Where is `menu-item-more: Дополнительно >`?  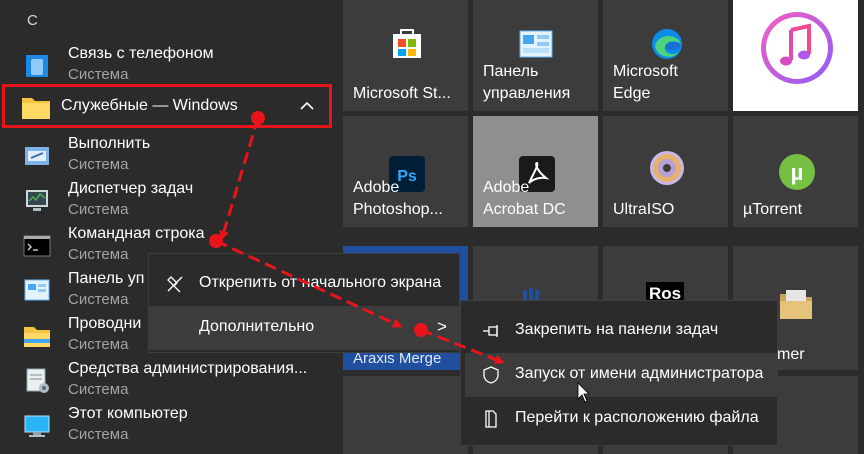 menu-item-more: Дополнительно > is located at coordinates (304, 328).